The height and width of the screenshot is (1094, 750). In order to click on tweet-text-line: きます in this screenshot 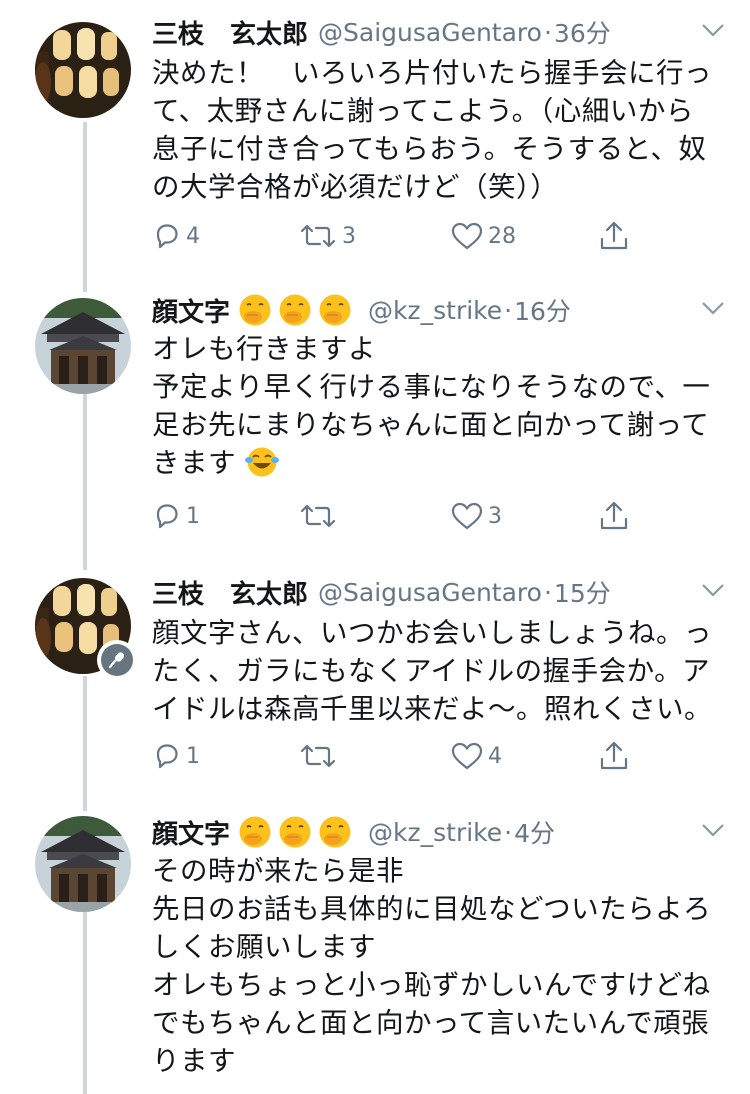, I will do `click(436, 463)`.